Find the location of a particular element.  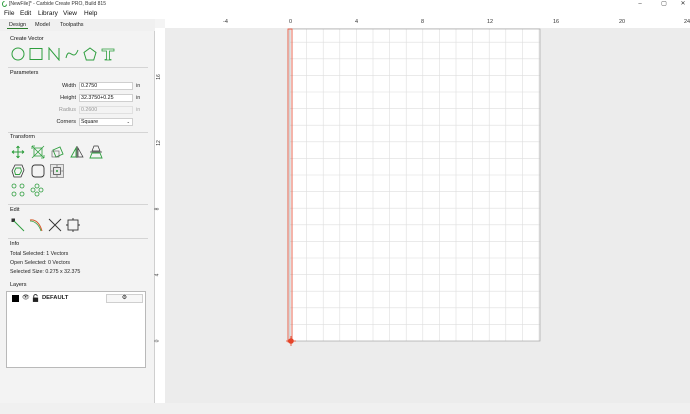

boundary-icon is located at coordinates (73, 225).